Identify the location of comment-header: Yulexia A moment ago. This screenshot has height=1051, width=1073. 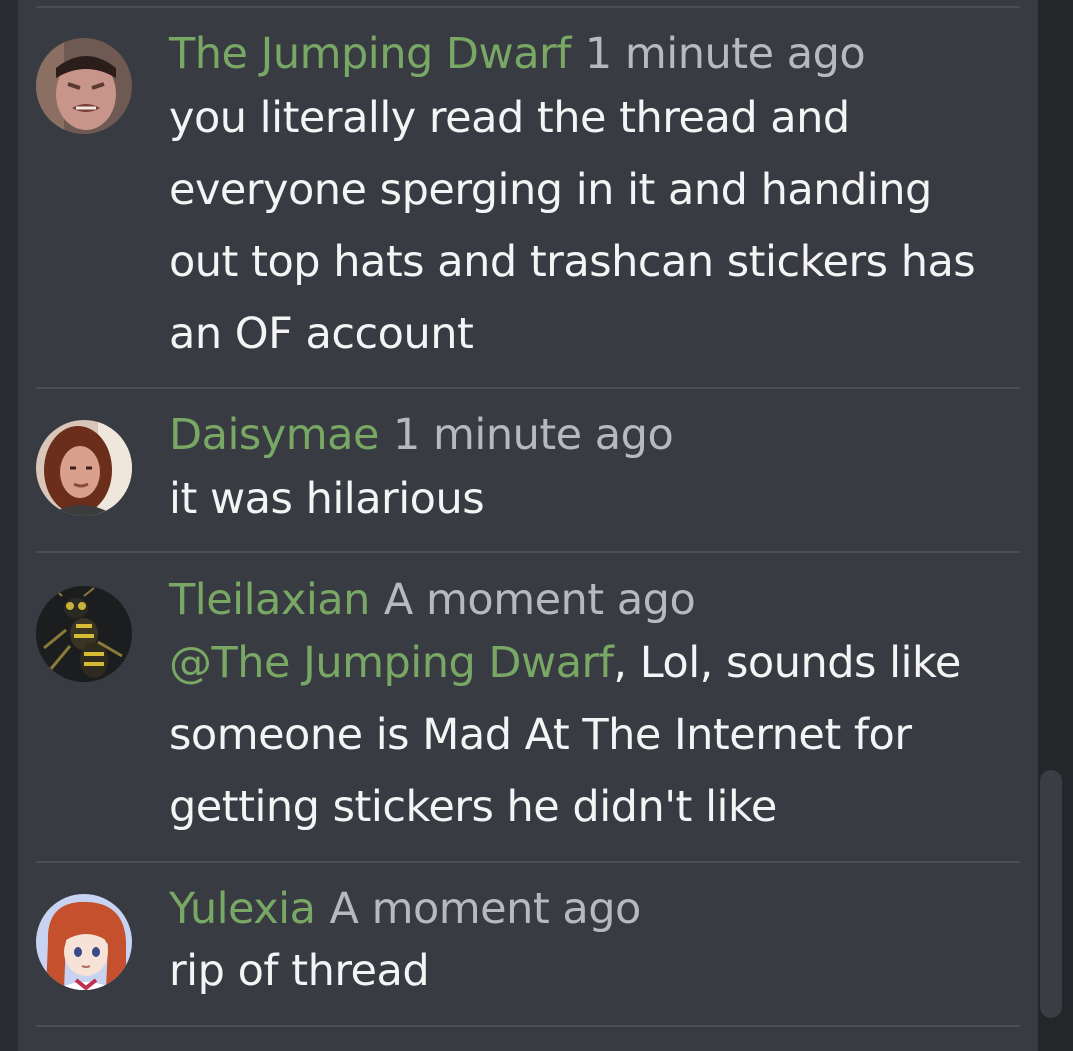
(405, 909).